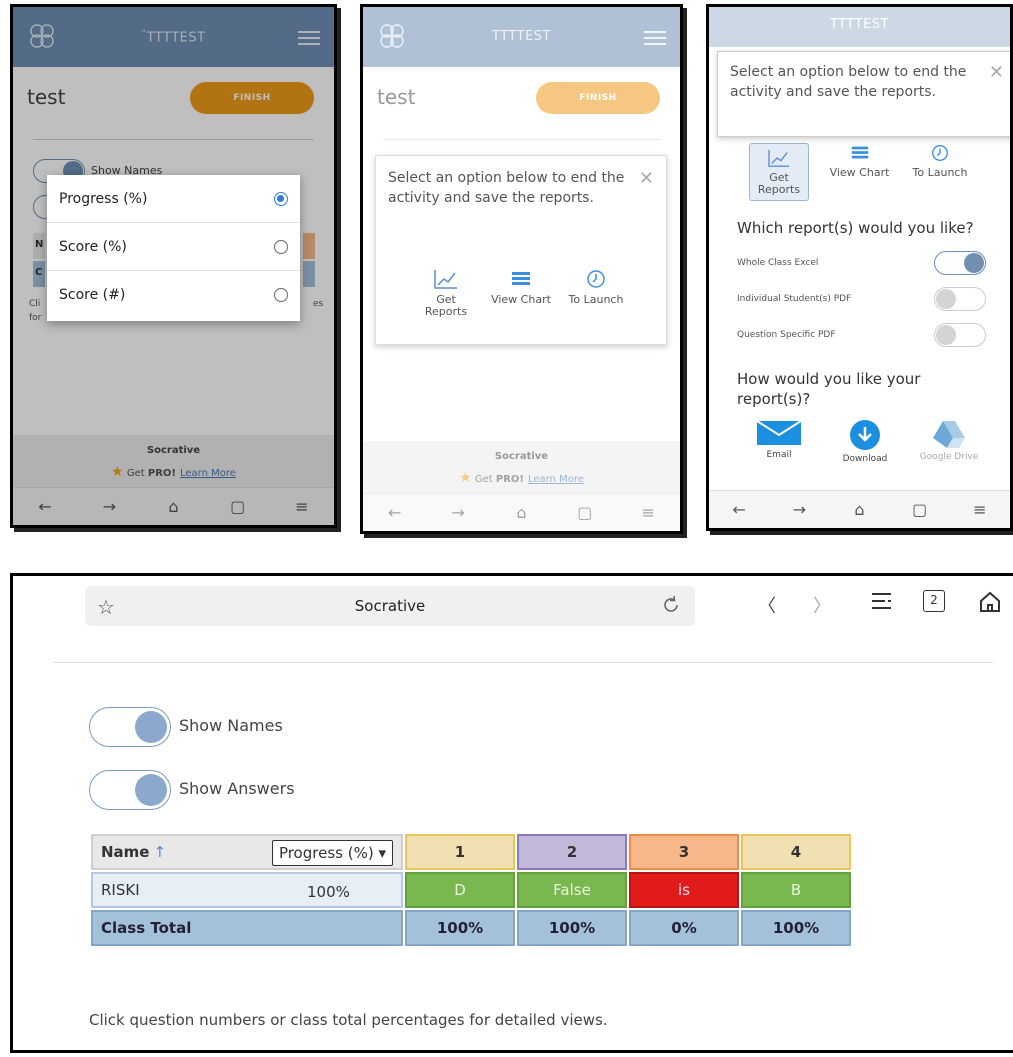 This screenshot has height=1057, width=1013. Describe the element at coordinates (990, 602) in the screenshot. I see `home-icon` at that location.